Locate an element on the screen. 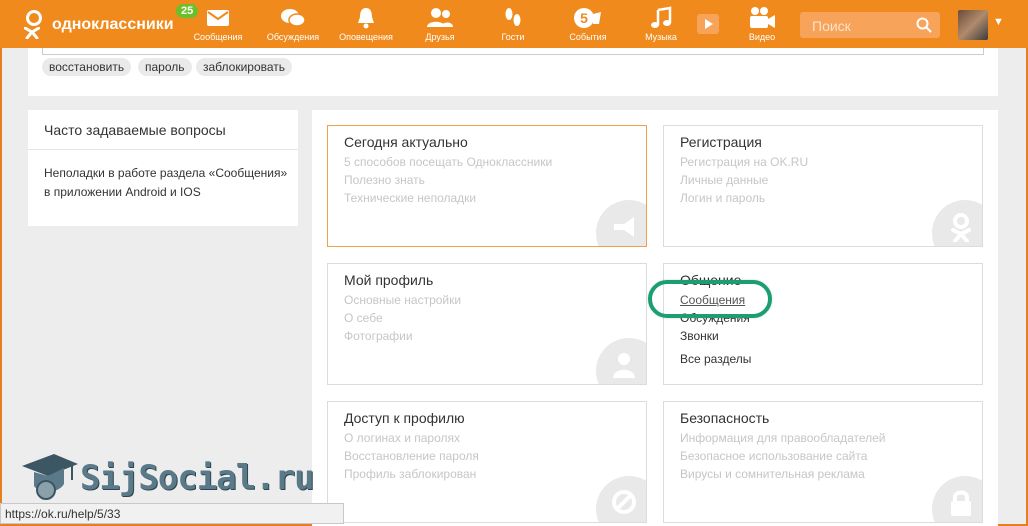 The height and width of the screenshot is (526, 1028). tag-block: заблокировать is located at coordinates (244, 67).